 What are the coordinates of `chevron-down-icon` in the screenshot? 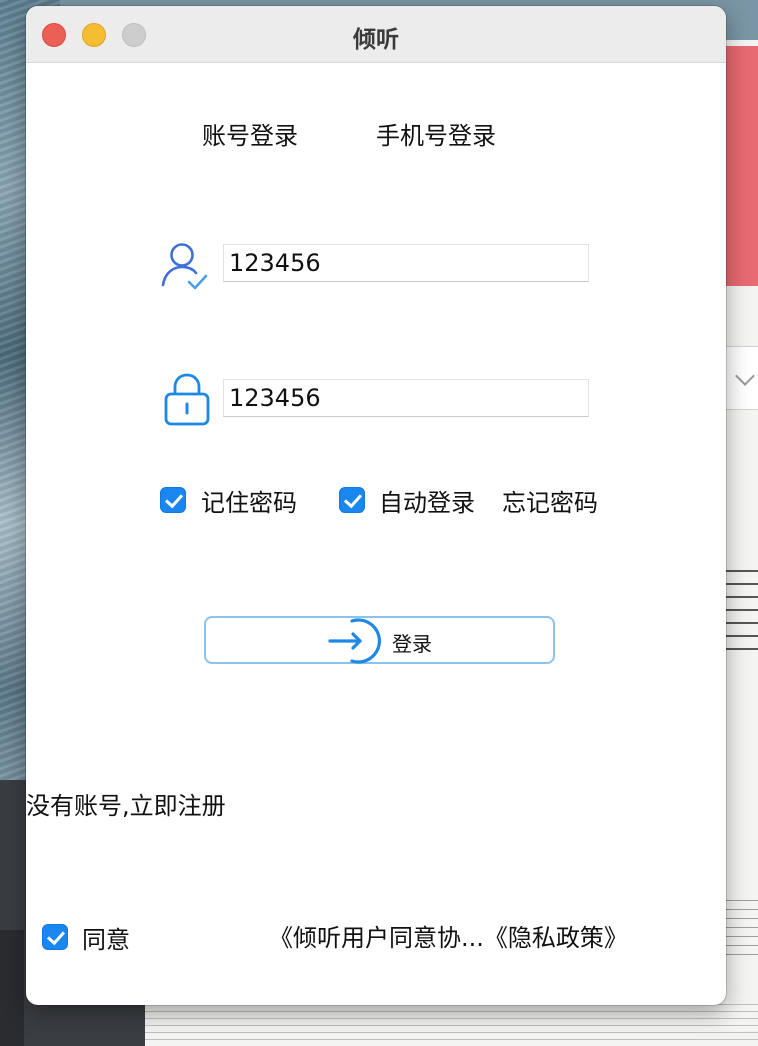 It's located at (745, 376).